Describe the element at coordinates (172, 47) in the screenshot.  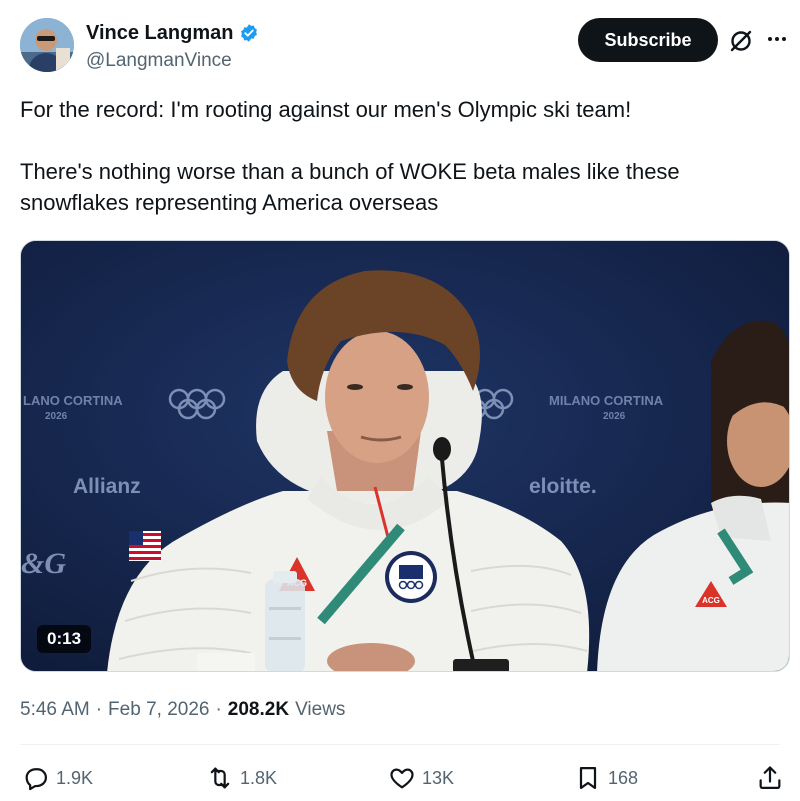
I see `author-names: Vince Langman @LangmanVince` at that location.